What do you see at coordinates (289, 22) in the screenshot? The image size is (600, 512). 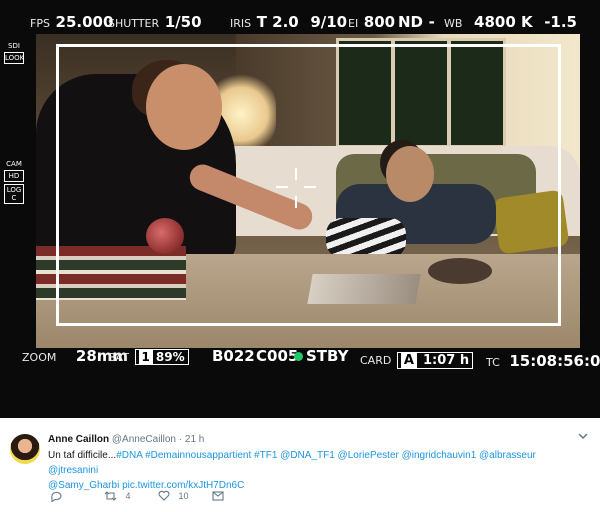 I see `iris-readout: IRIS T 2.0 9/10` at bounding box center [289, 22].